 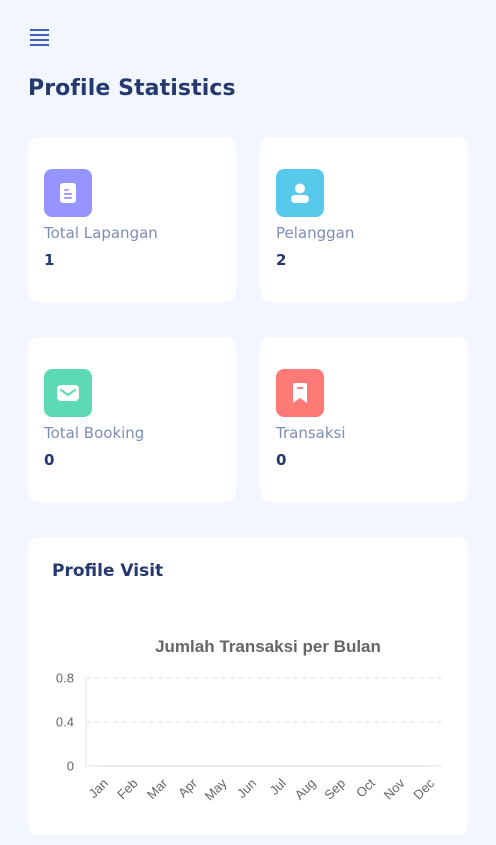 What do you see at coordinates (394, 788) in the screenshot?
I see `x-tick-label: Nov` at bounding box center [394, 788].